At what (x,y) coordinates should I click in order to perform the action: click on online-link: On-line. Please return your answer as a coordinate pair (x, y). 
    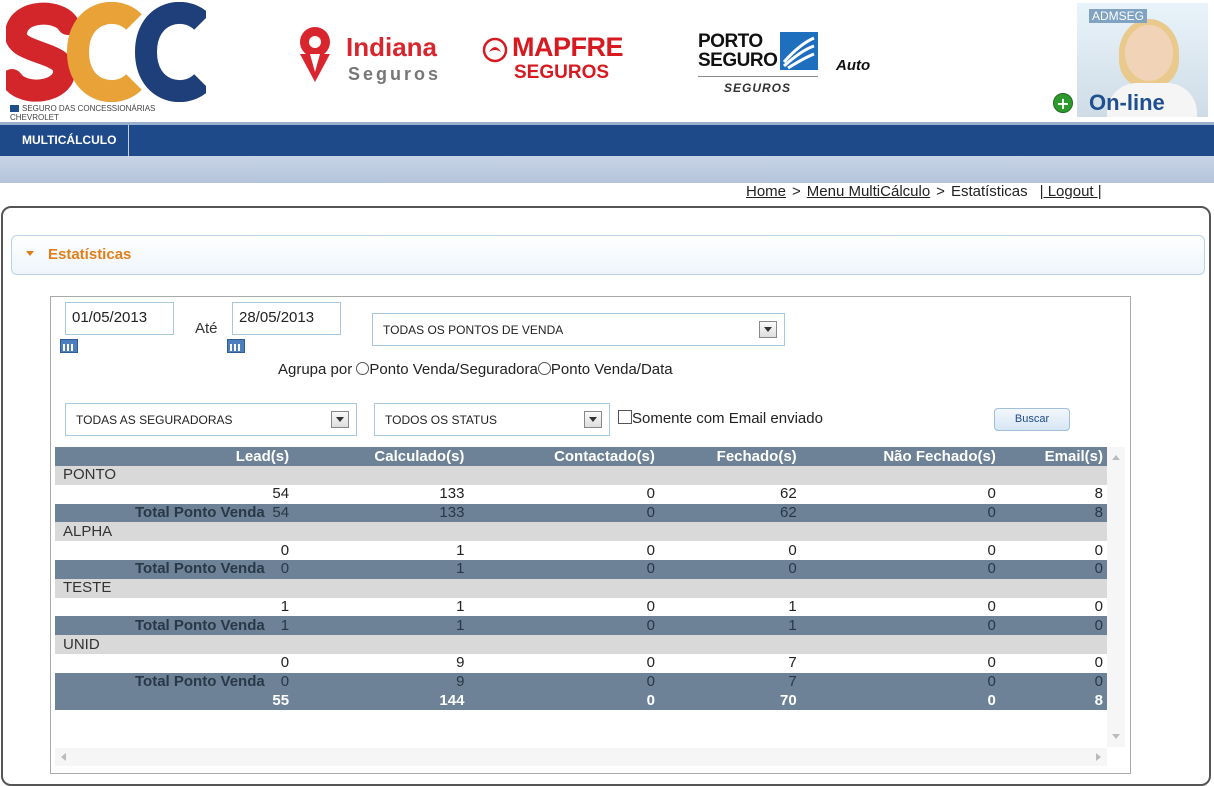
    Looking at the image, I should click on (1127, 103).